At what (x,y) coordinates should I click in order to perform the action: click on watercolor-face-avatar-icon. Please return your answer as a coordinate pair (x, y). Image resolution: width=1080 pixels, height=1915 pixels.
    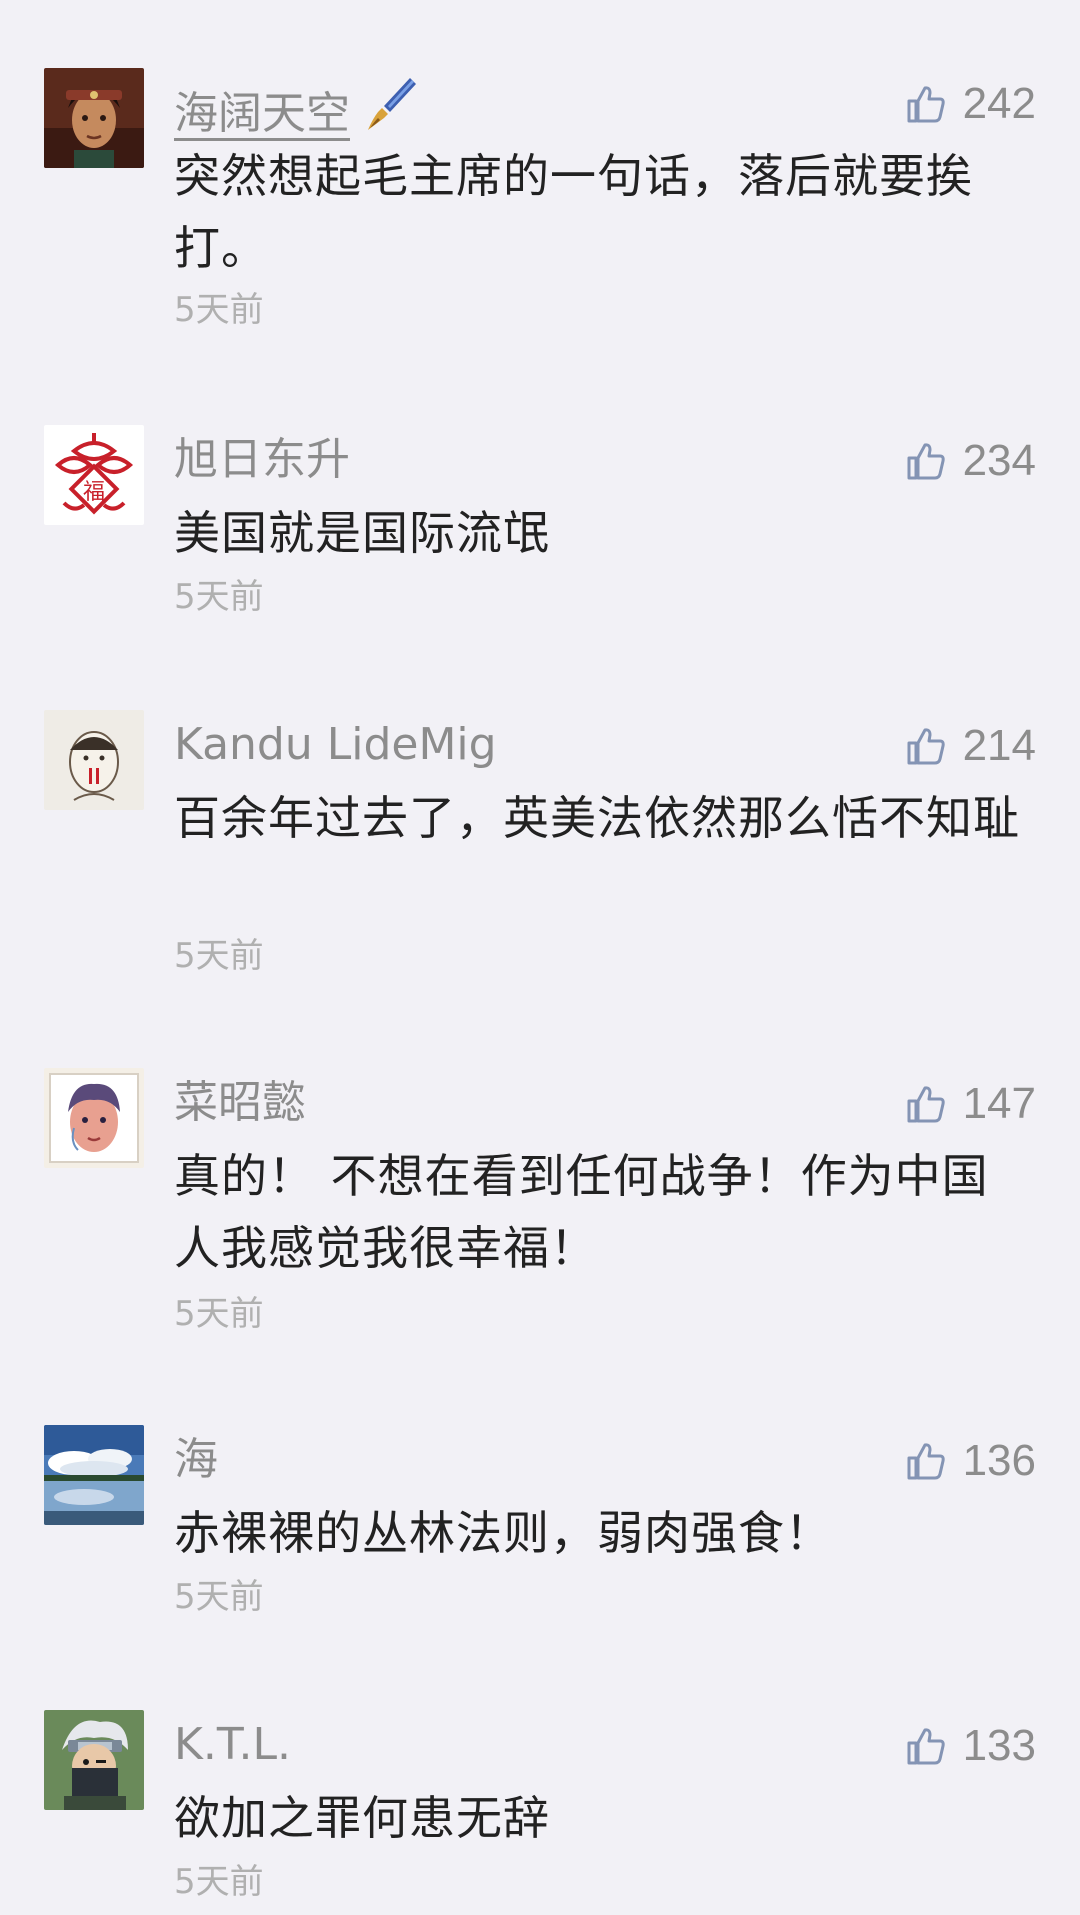
    Looking at the image, I should click on (94, 1118).